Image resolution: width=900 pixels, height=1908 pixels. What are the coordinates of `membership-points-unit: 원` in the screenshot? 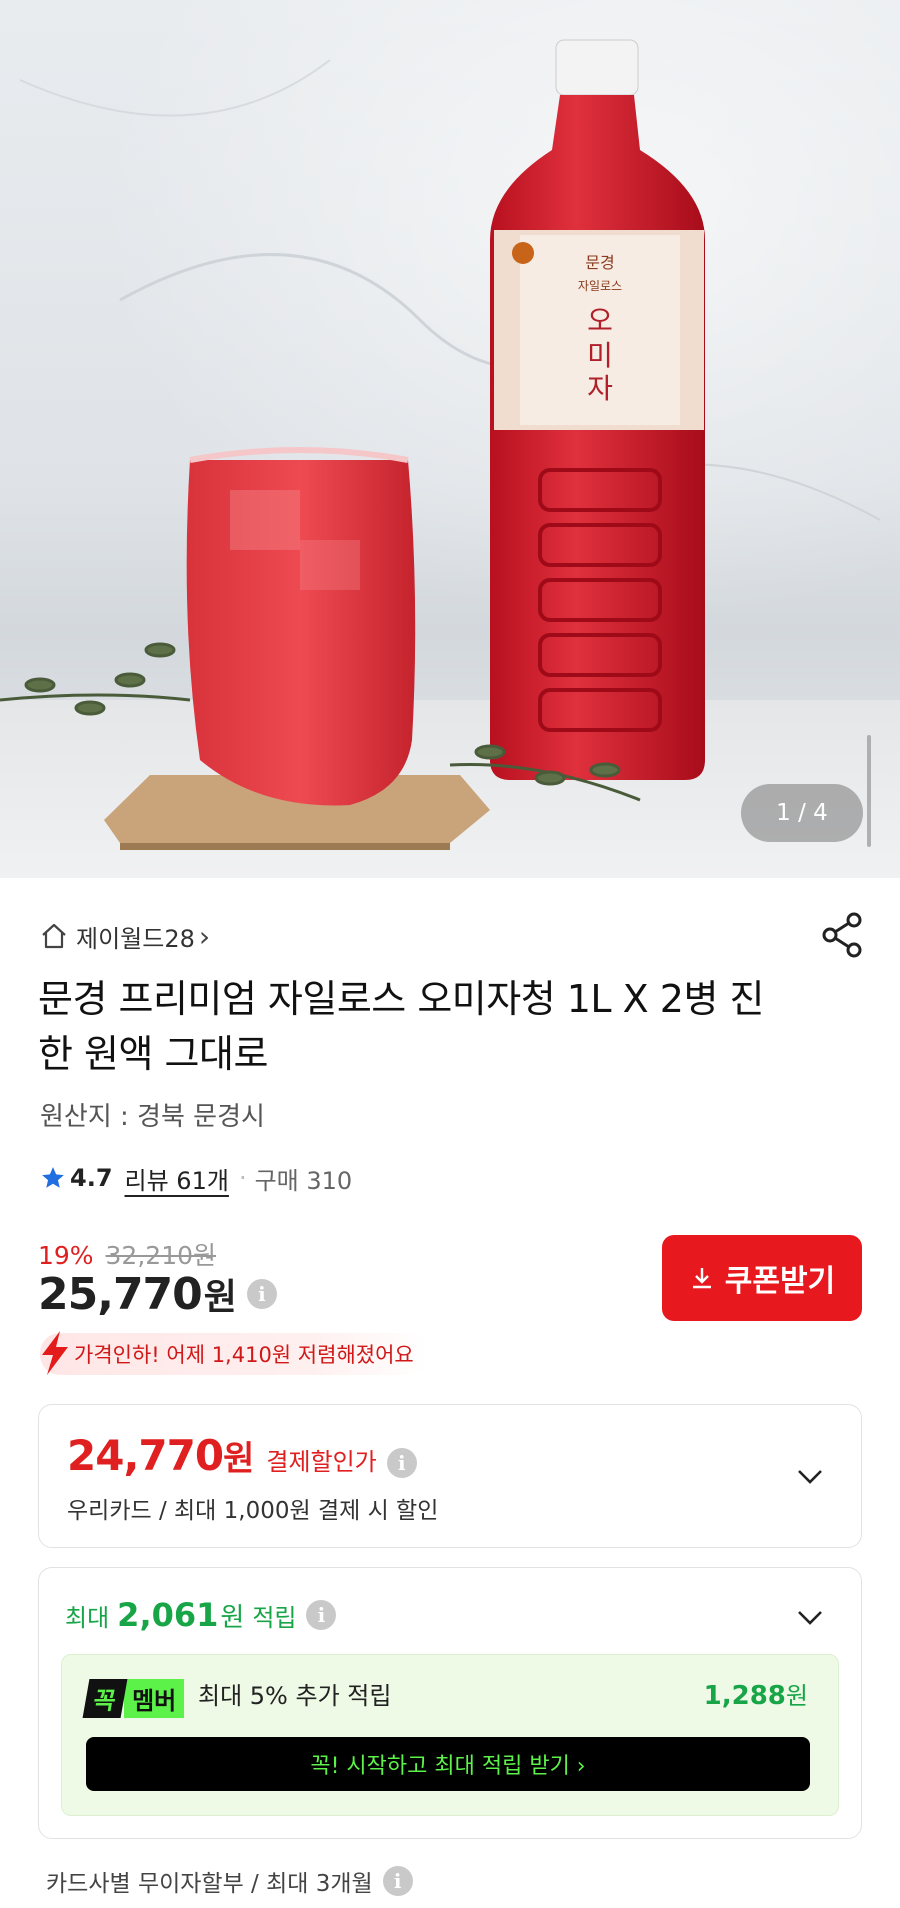 It's located at (796, 1696).